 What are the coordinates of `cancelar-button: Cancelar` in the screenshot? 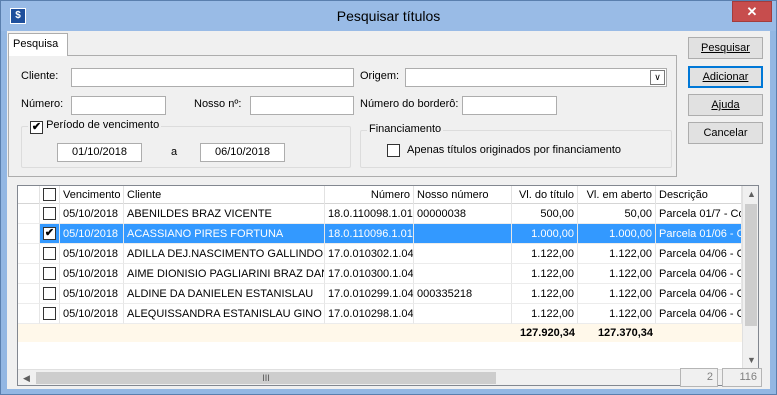 It's located at (725, 133).